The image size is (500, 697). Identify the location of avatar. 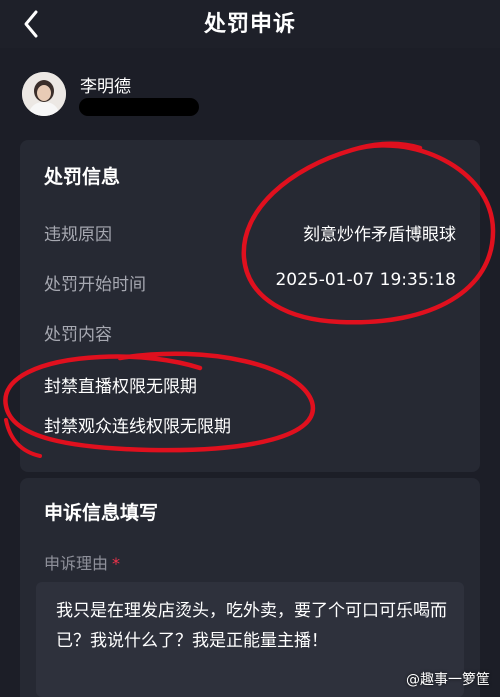
(44, 94).